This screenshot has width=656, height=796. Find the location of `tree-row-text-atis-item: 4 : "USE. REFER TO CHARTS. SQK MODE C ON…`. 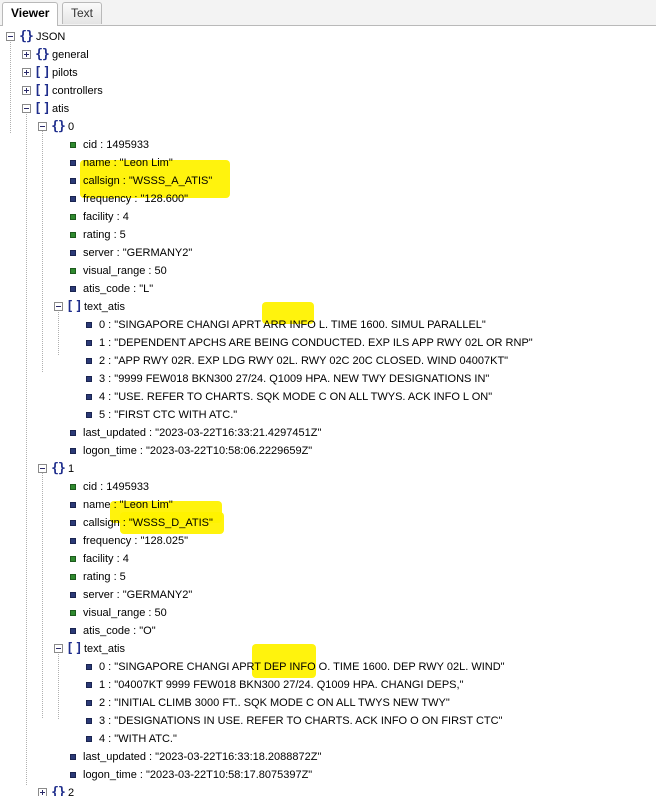

tree-row-text-atis-item: 4 : "USE. REFER TO CHARTS. SQK MODE C ON… is located at coordinates (310, 397).